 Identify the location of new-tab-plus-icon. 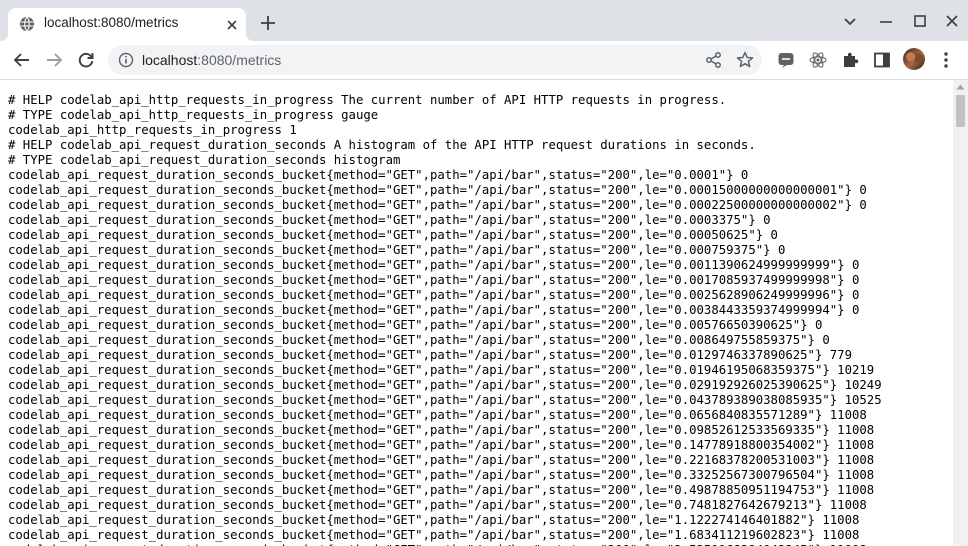
(268, 23).